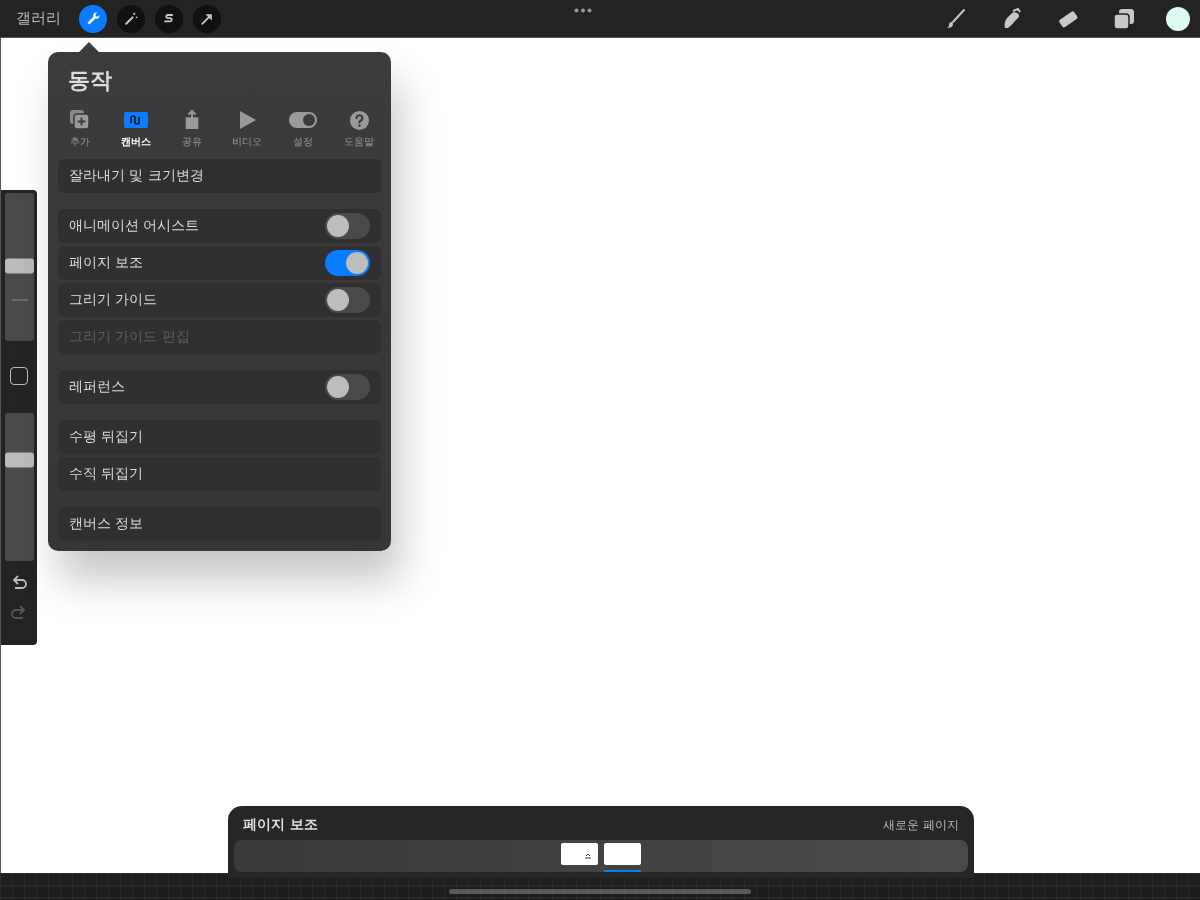 This screenshot has width=1200, height=900. Describe the element at coordinates (280, 825) in the screenshot. I see `panel-title: 페이지 보조` at that location.